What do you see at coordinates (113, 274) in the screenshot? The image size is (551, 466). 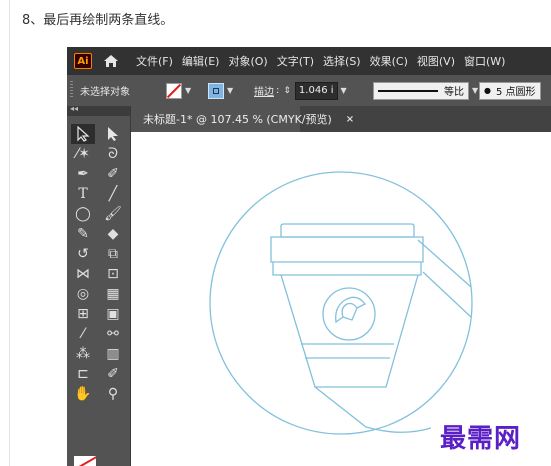 I see `free-transform-icon: ⊡` at bounding box center [113, 274].